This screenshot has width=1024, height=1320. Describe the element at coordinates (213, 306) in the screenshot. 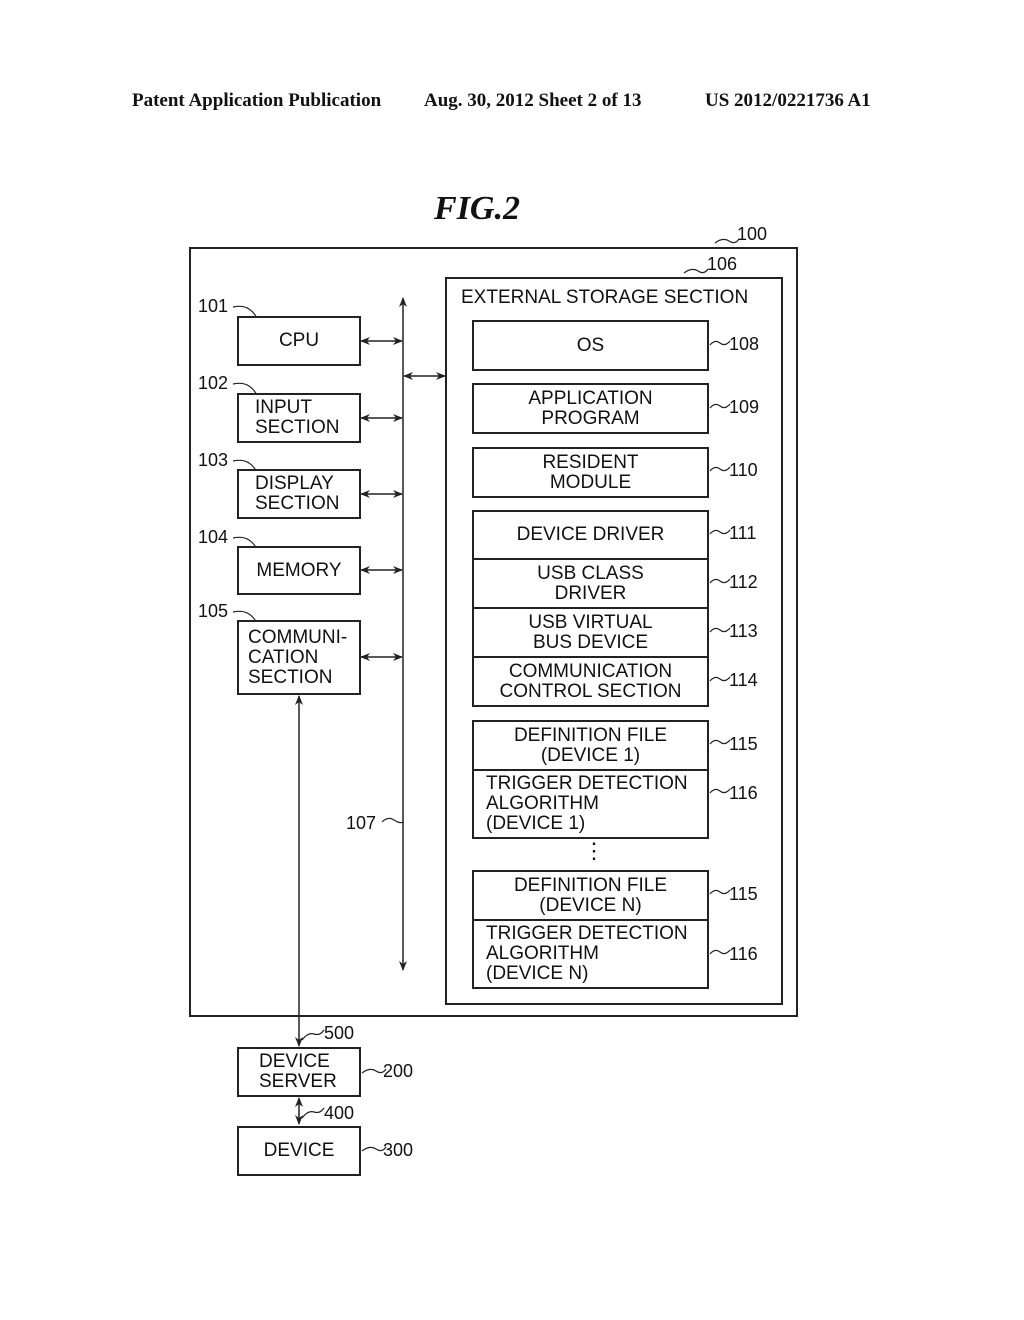

I see `ref-101: 101` at that location.